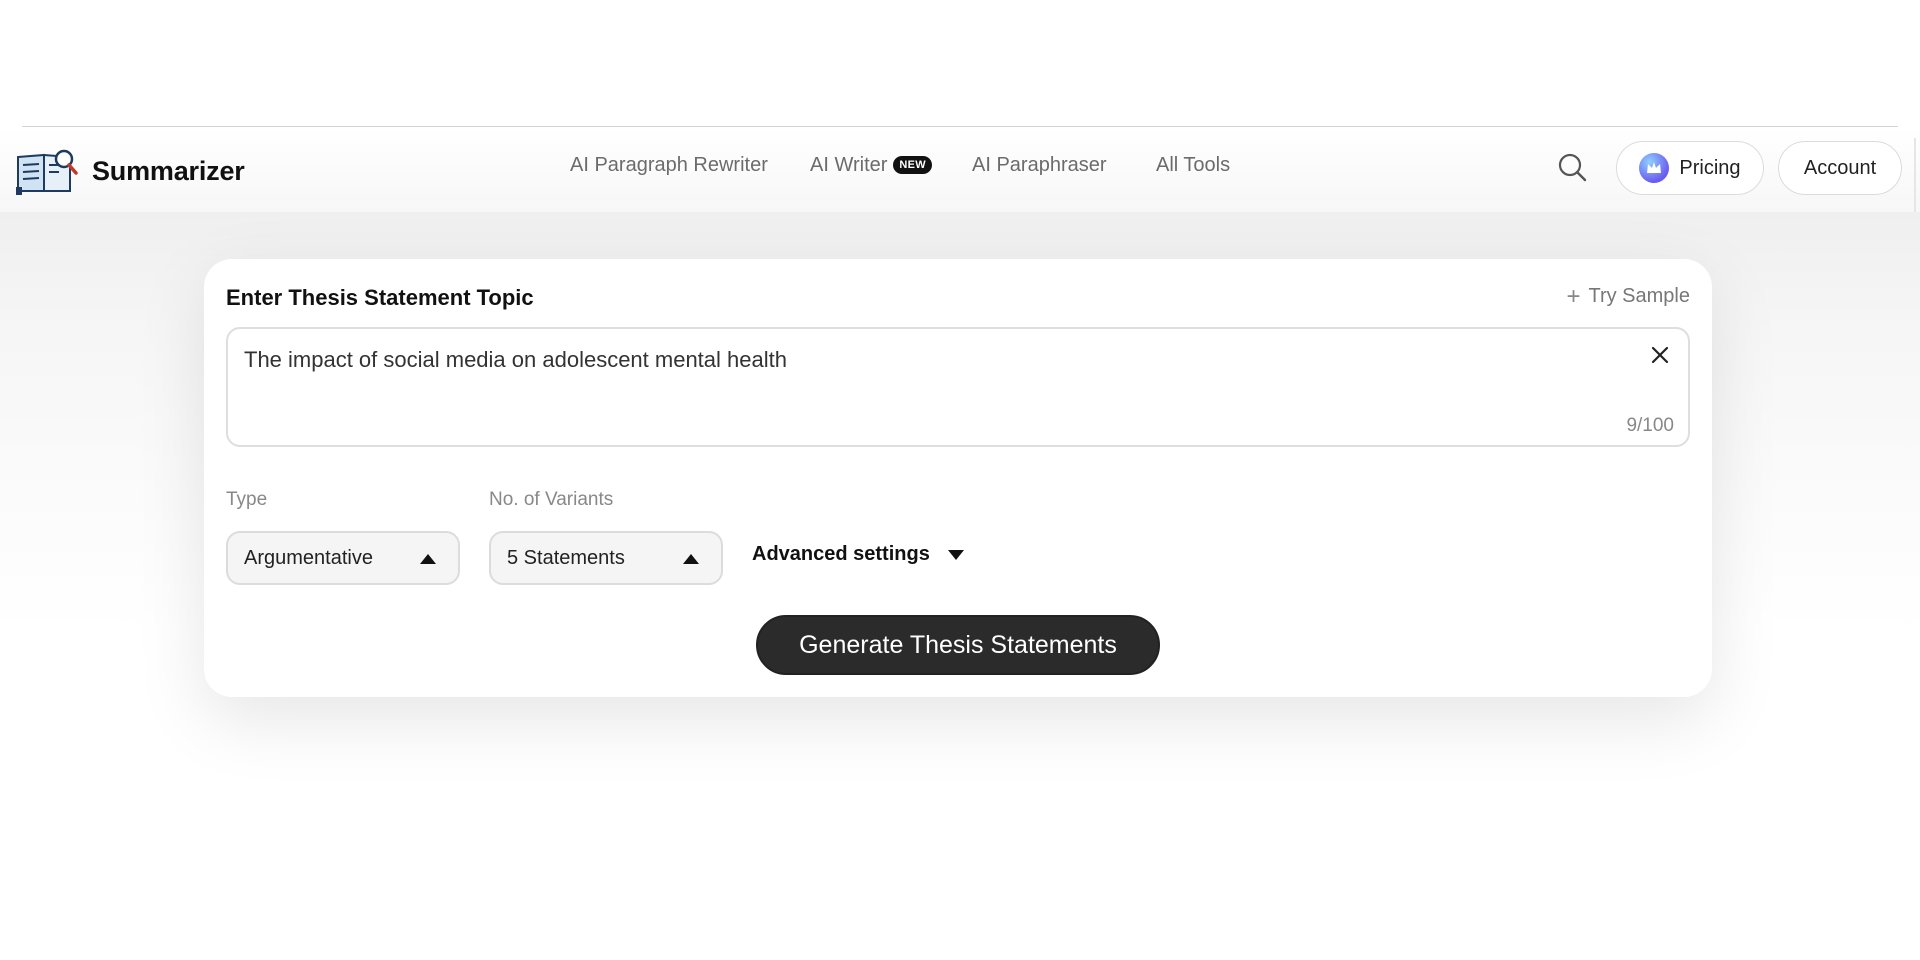 Image resolution: width=1920 pixels, height=960 pixels. Describe the element at coordinates (566, 557) in the screenshot. I see `variants-select-value: 5 Statements` at that location.